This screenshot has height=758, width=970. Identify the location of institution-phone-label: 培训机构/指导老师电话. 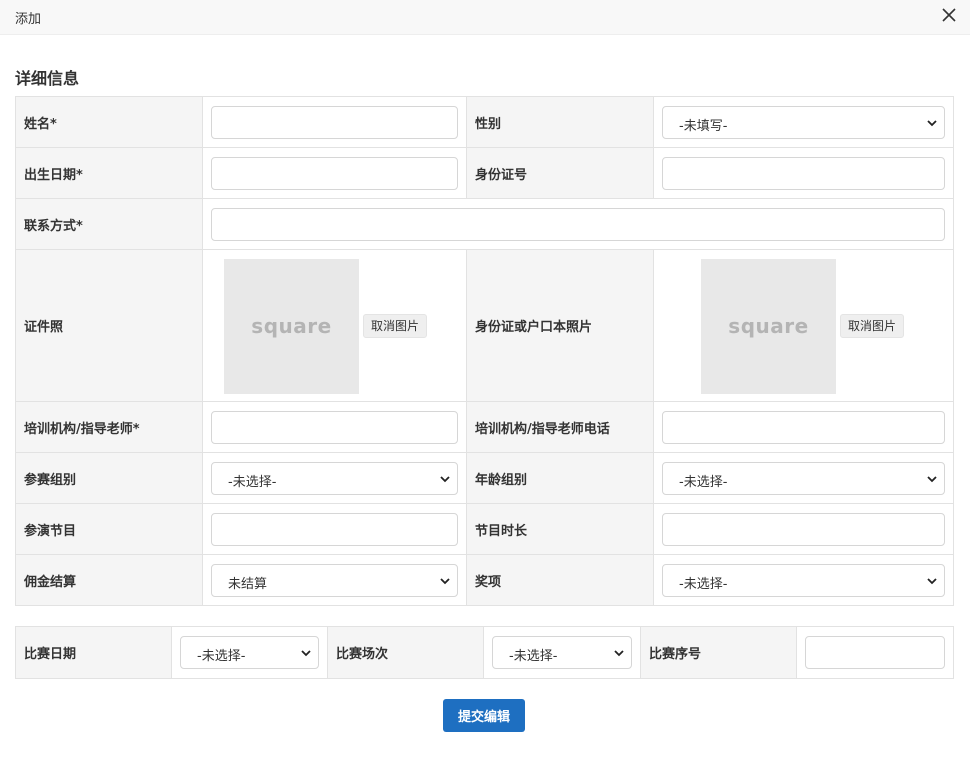
(560, 427).